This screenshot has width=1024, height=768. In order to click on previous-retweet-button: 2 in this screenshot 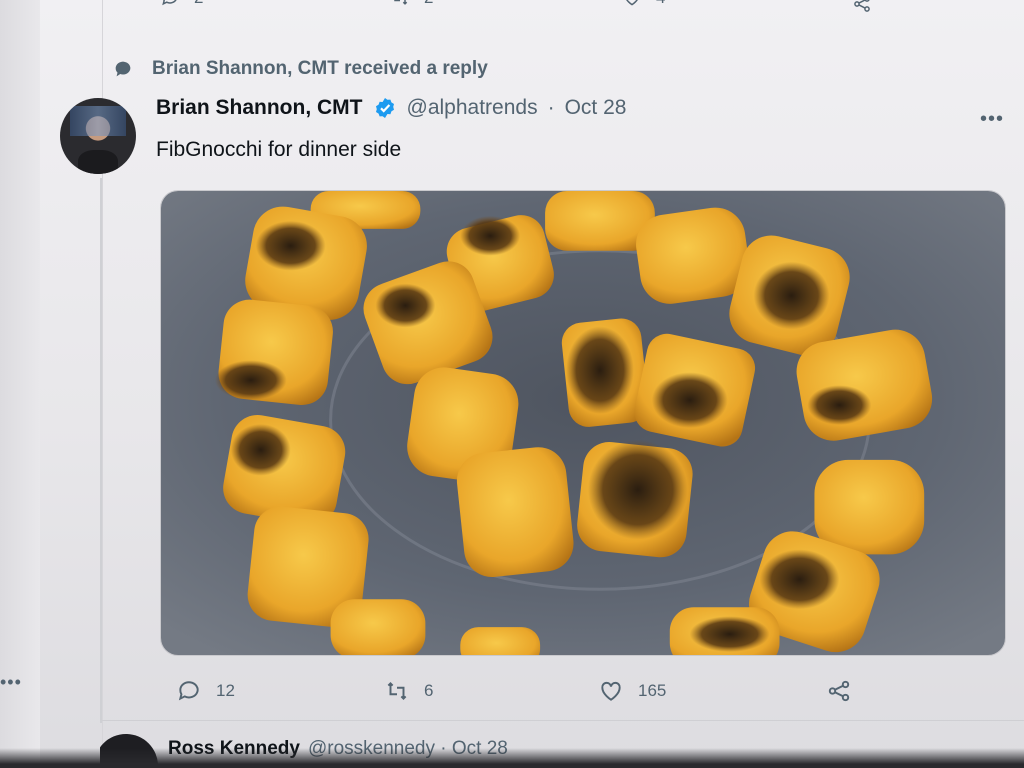, I will do `click(411, 4)`.